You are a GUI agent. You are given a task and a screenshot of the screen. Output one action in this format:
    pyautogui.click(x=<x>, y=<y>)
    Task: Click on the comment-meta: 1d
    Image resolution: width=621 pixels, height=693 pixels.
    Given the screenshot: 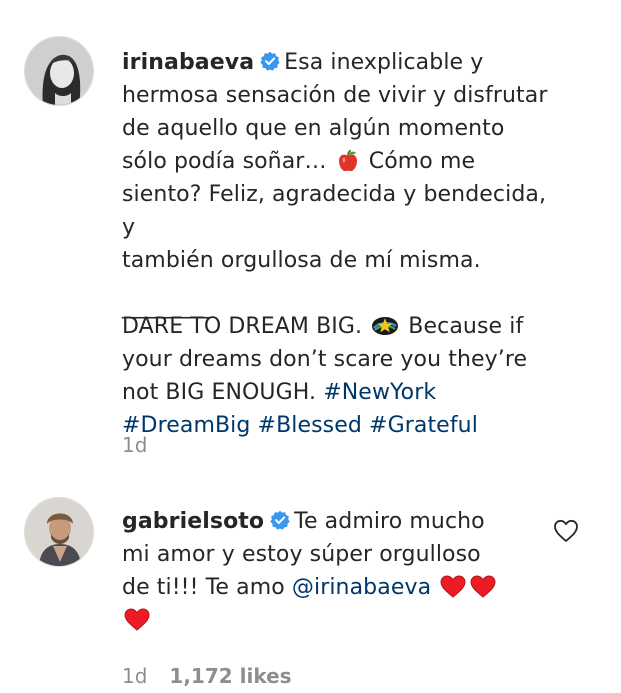 What is the action you would take?
    pyautogui.click(x=134, y=445)
    